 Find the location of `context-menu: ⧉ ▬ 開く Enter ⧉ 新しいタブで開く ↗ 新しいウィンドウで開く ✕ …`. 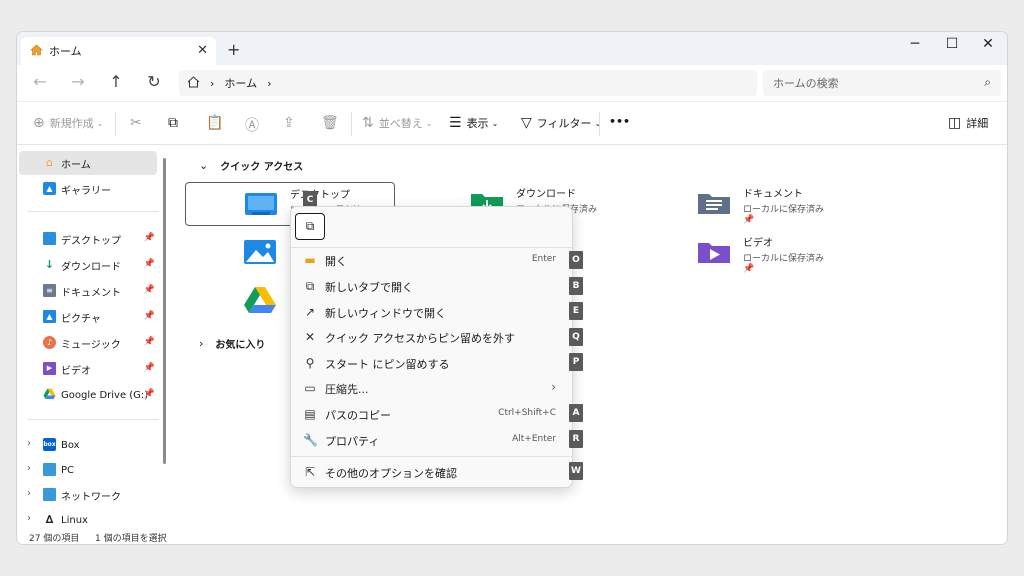

context-menu: ⧉ ▬ 開く Enter ⧉ 新しいタブで開く ↗ 新しいウィンドウで開く ✕ … is located at coordinates (431, 347).